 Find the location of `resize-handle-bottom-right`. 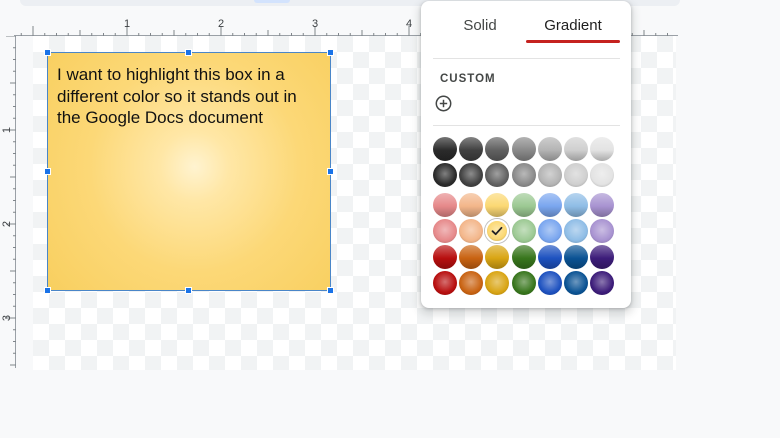

resize-handle-bottom-right is located at coordinates (330, 290).